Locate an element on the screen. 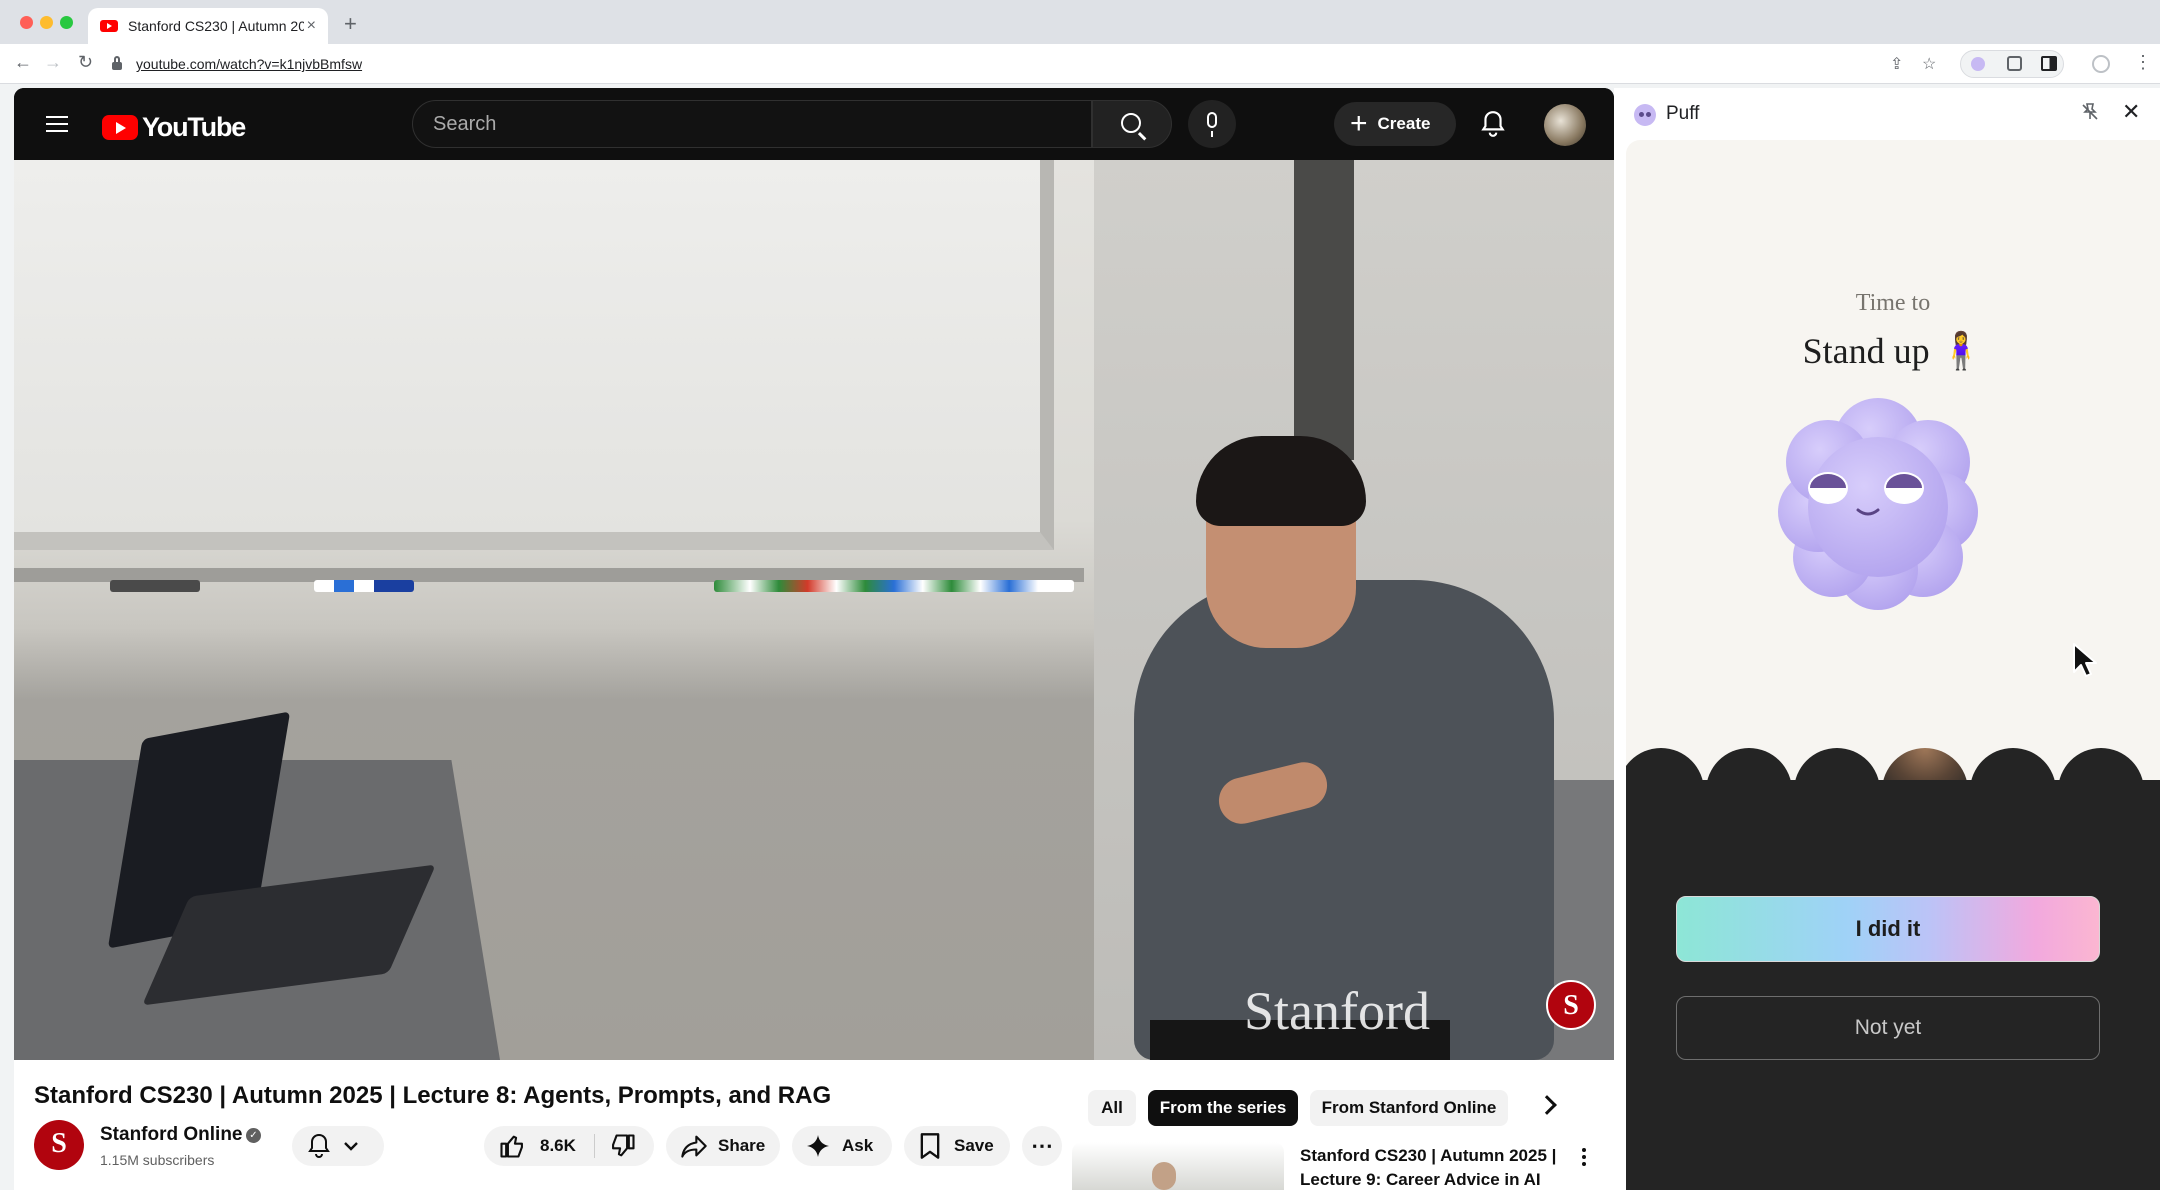 This screenshot has height=1190, width=2160. like-dislike-group: 8.6K is located at coordinates (569, 1146).